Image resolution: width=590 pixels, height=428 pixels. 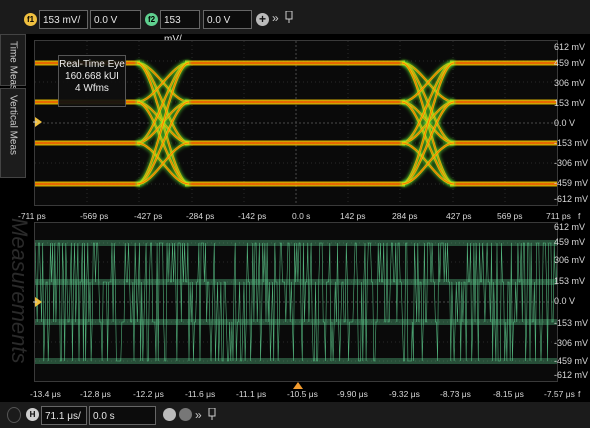 What do you see at coordinates (64, 415) in the screenshot?
I see `horizontal-scale-field: 71.1 μs/` at bounding box center [64, 415].